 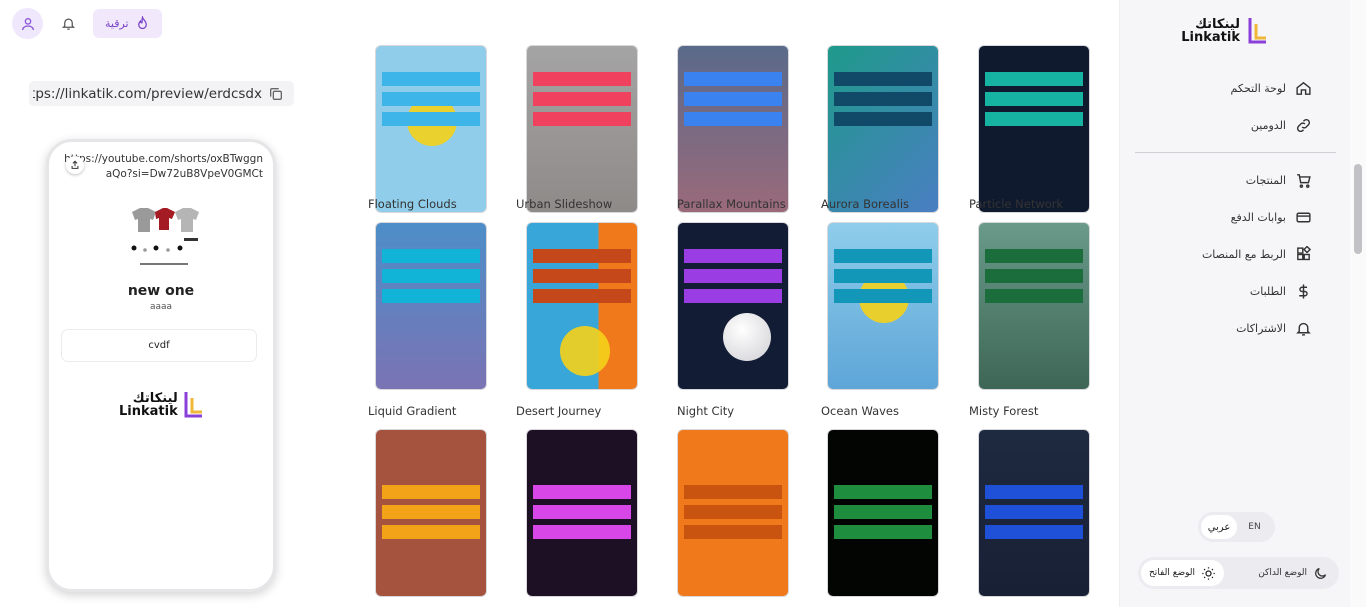 I want to click on profile-button, so click(x=27, y=23).